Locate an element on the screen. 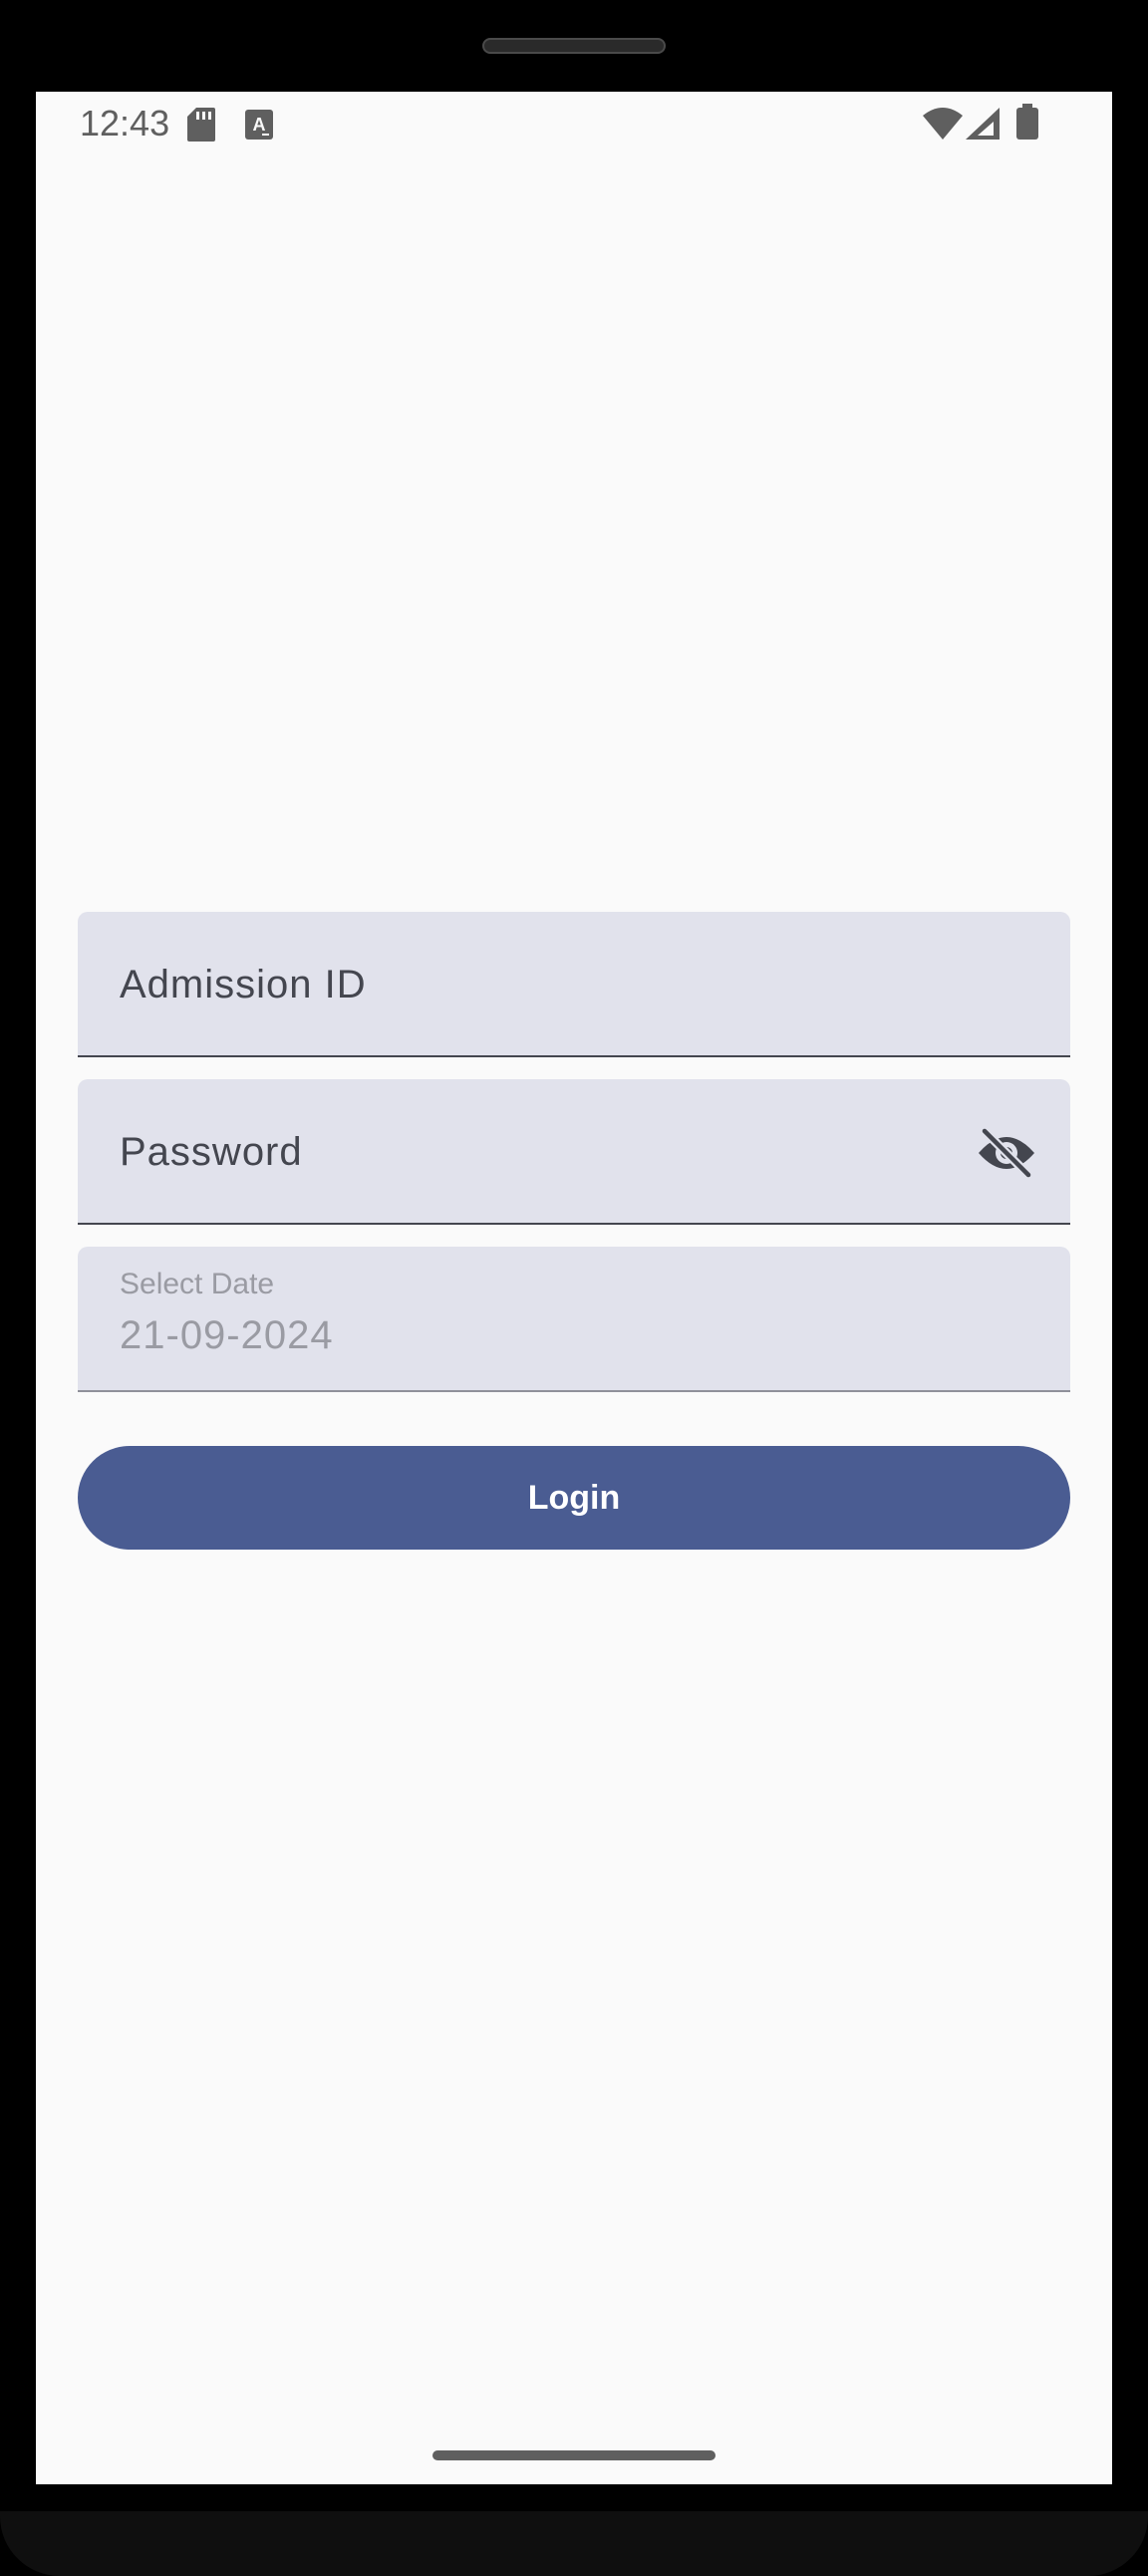 The image size is (1148, 2576). date-field: Select Date 21-09-2024 is located at coordinates (574, 1319).